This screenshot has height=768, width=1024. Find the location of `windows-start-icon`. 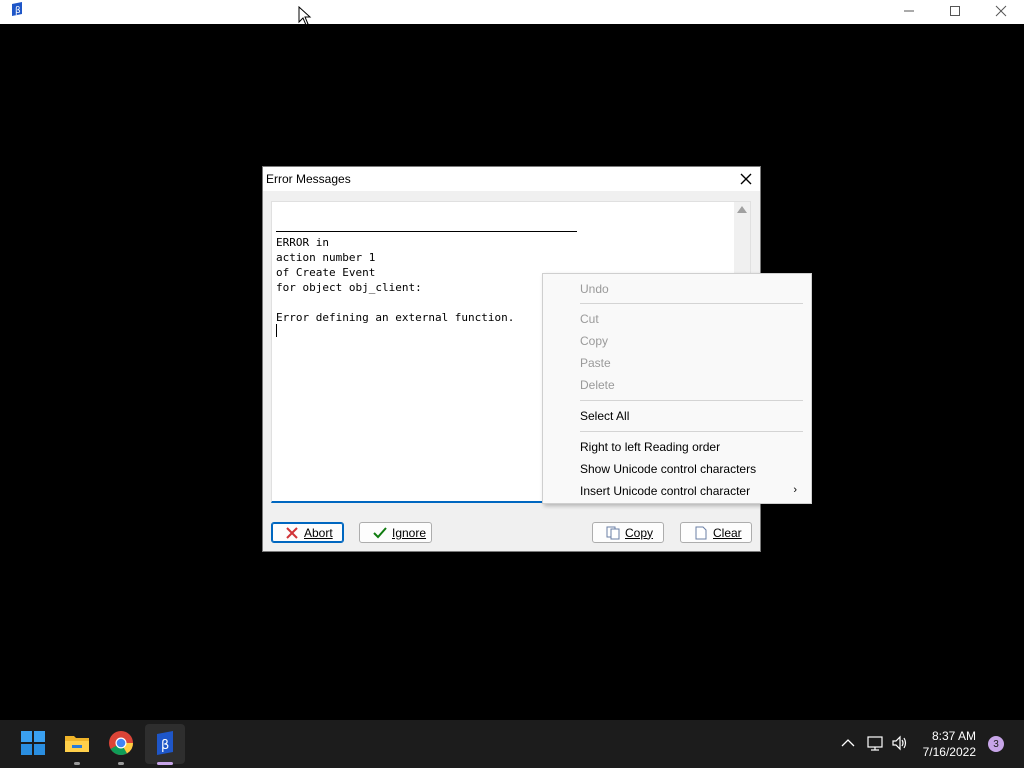

windows-start-icon is located at coordinates (33, 743).